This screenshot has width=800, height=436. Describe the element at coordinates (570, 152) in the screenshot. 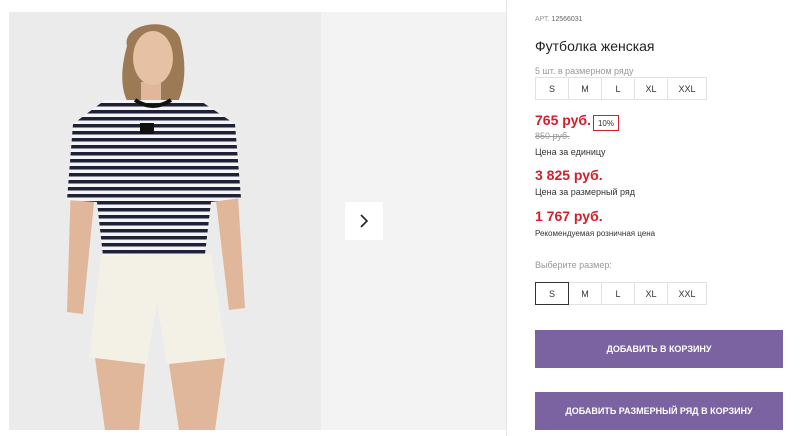

I see `price-per-unit-label: Цена за единицу` at that location.